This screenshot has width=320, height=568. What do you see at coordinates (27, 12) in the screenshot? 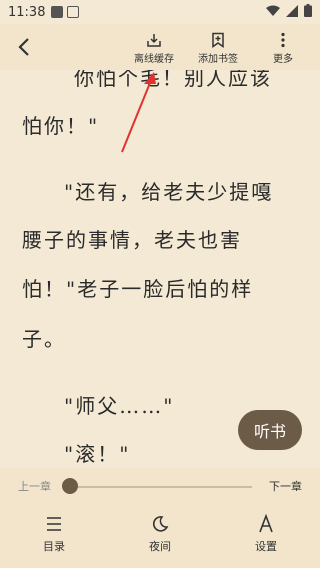
I see `status-time: 11:38` at bounding box center [27, 12].